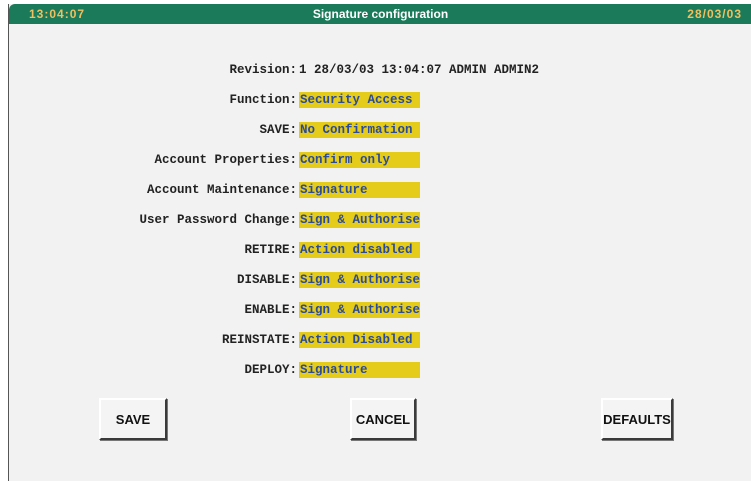 This screenshot has width=751, height=481. What do you see at coordinates (359, 190) in the screenshot?
I see `account-maintenance-field: Signature` at bounding box center [359, 190].